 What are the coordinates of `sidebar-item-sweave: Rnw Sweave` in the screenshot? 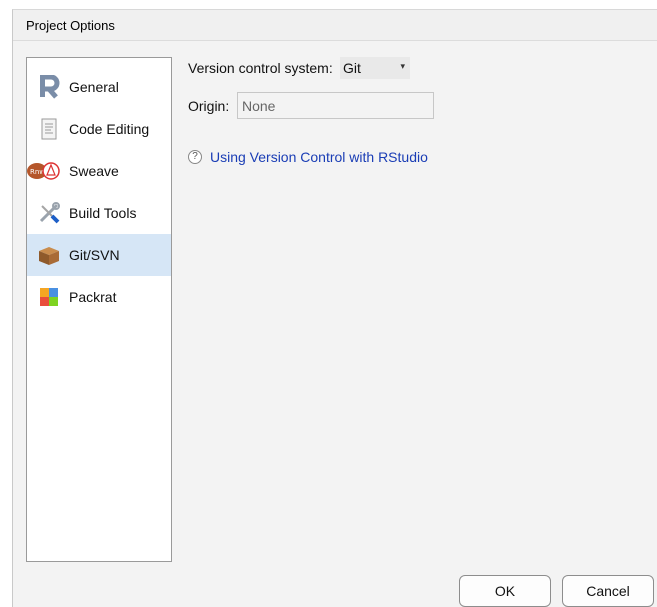 It's located at (99, 171).